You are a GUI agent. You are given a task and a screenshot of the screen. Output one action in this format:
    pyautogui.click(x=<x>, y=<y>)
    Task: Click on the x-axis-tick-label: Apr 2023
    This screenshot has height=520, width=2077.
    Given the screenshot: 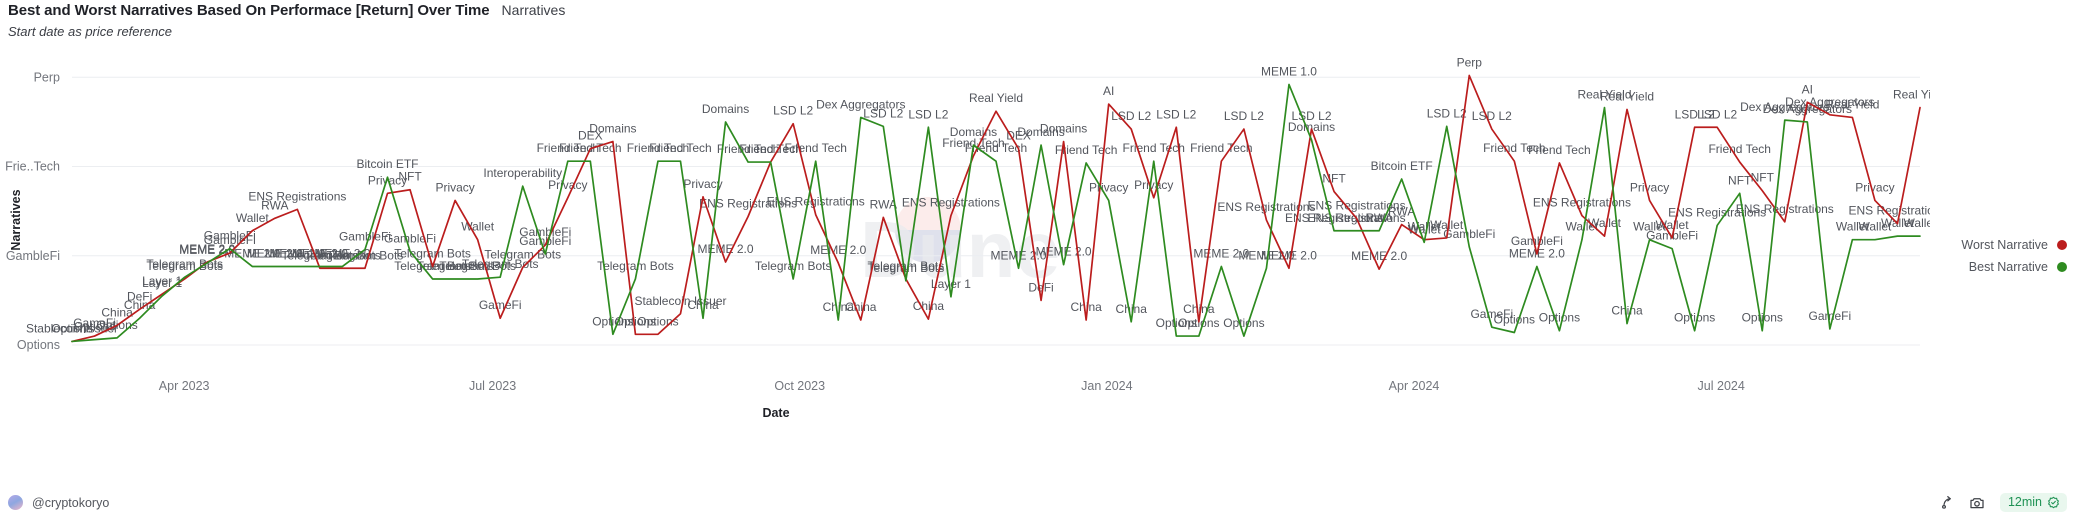 What is the action you would take?
    pyautogui.click(x=184, y=386)
    